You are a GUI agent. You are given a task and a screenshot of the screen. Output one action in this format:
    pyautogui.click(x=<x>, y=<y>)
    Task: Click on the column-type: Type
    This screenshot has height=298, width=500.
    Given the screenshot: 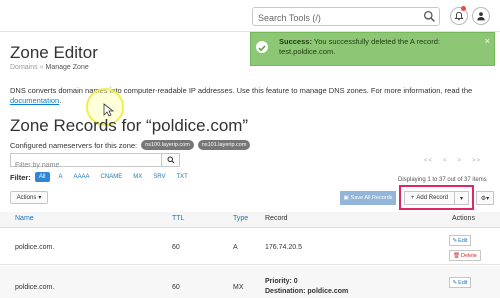 What is the action you would take?
    pyautogui.click(x=240, y=218)
    